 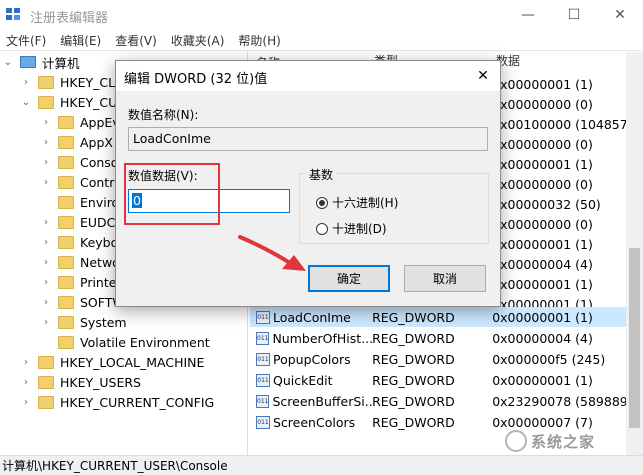 What do you see at coordinates (41, 62) in the screenshot?
I see `tree-node-computer: ⌄ 计算机` at bounding box center [41, 62].